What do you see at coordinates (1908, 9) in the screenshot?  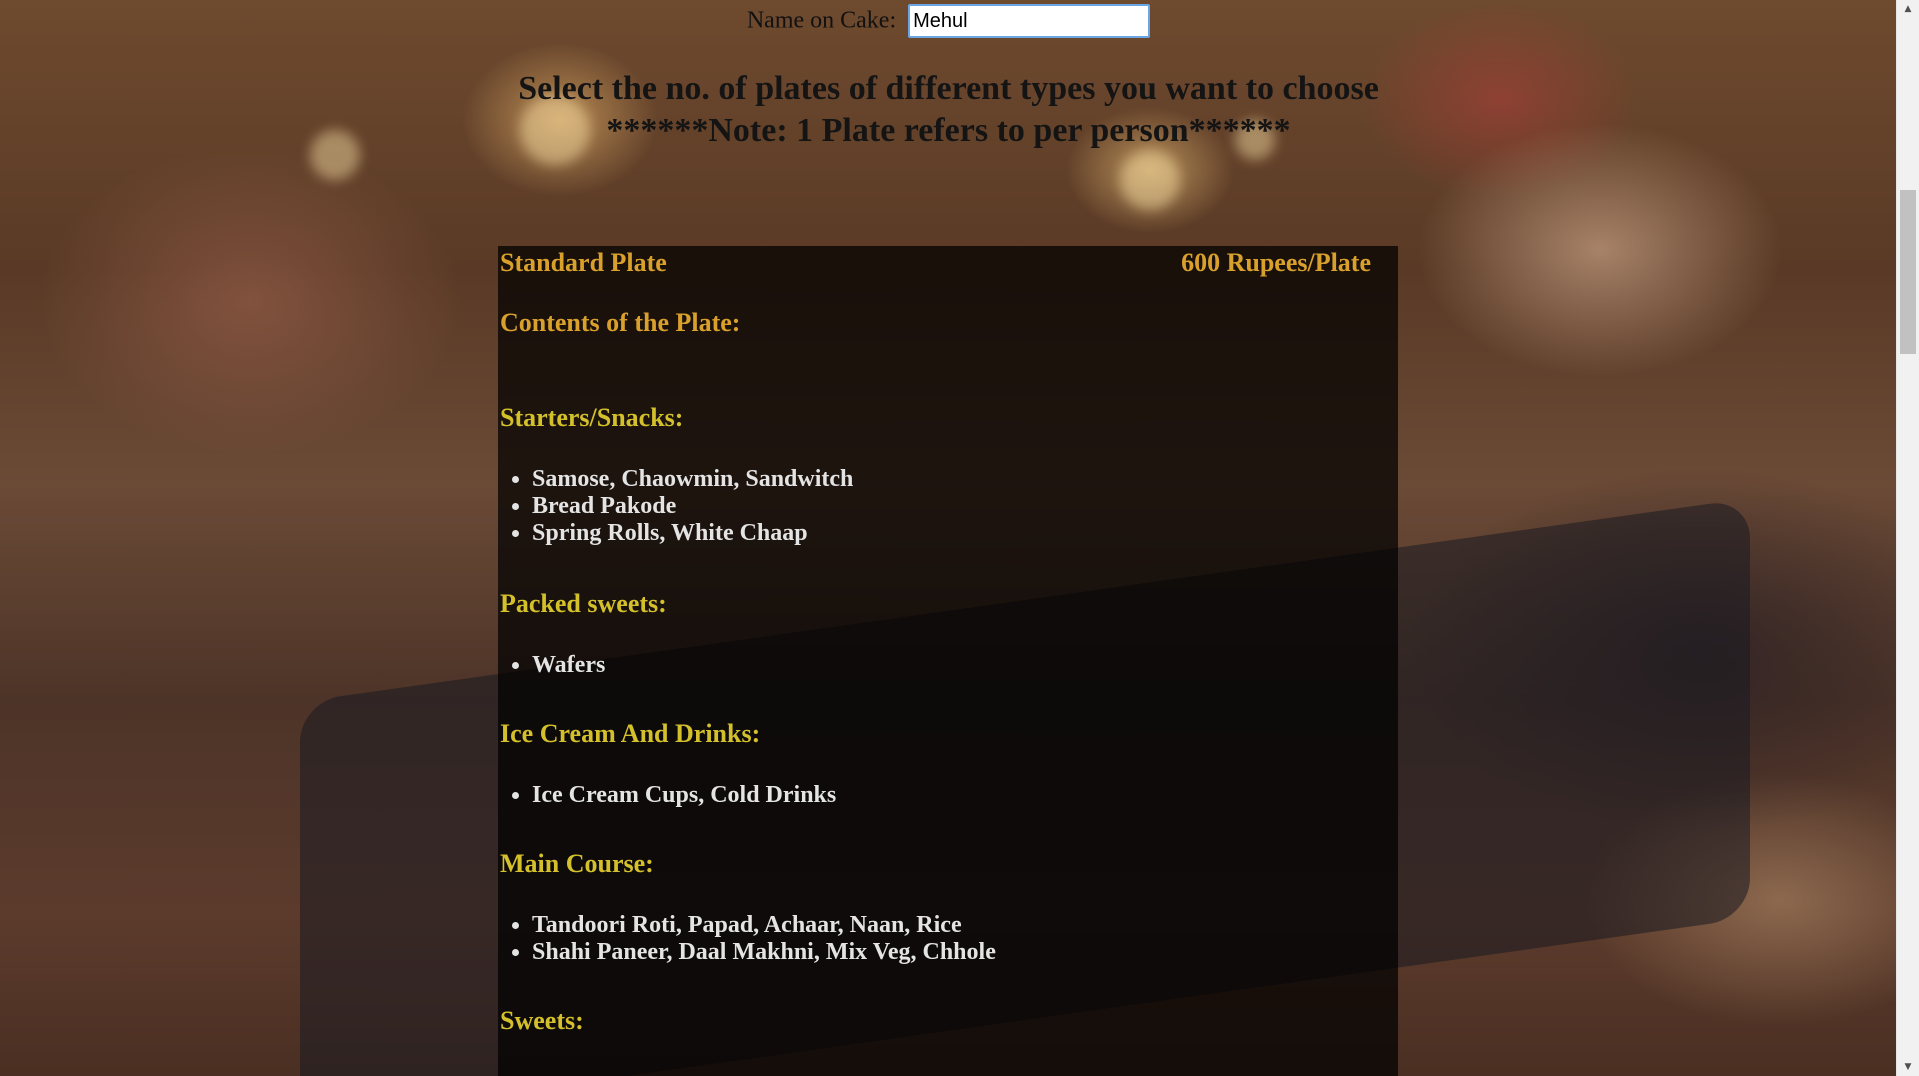 I see `scroll-up-icon: ▲` at bounding box center [1908, 9].